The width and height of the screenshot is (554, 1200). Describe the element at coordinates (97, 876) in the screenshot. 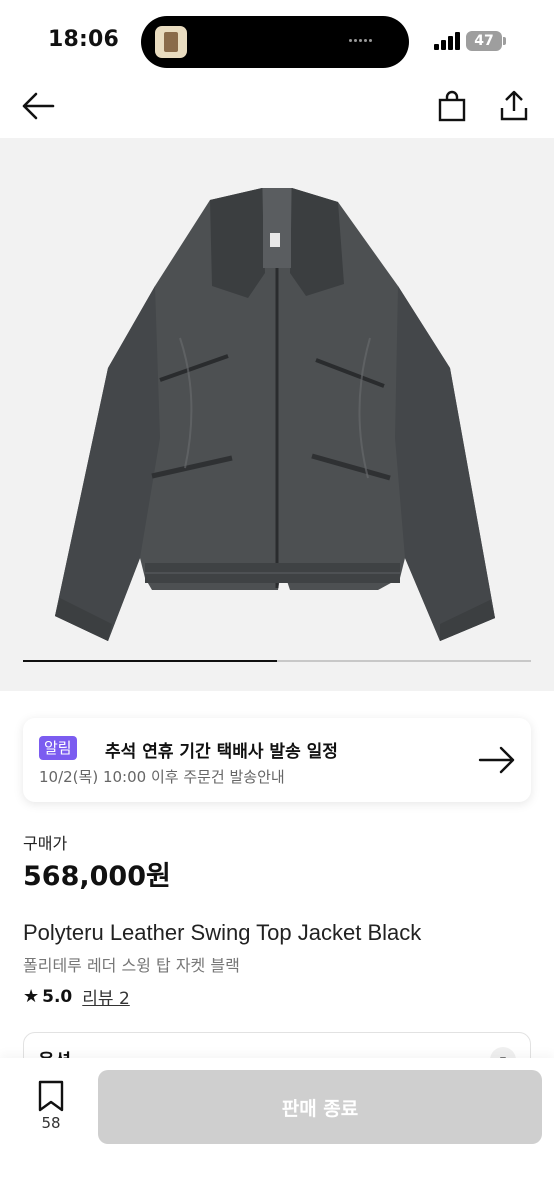

I see `product-price: 568,000원` at that location.